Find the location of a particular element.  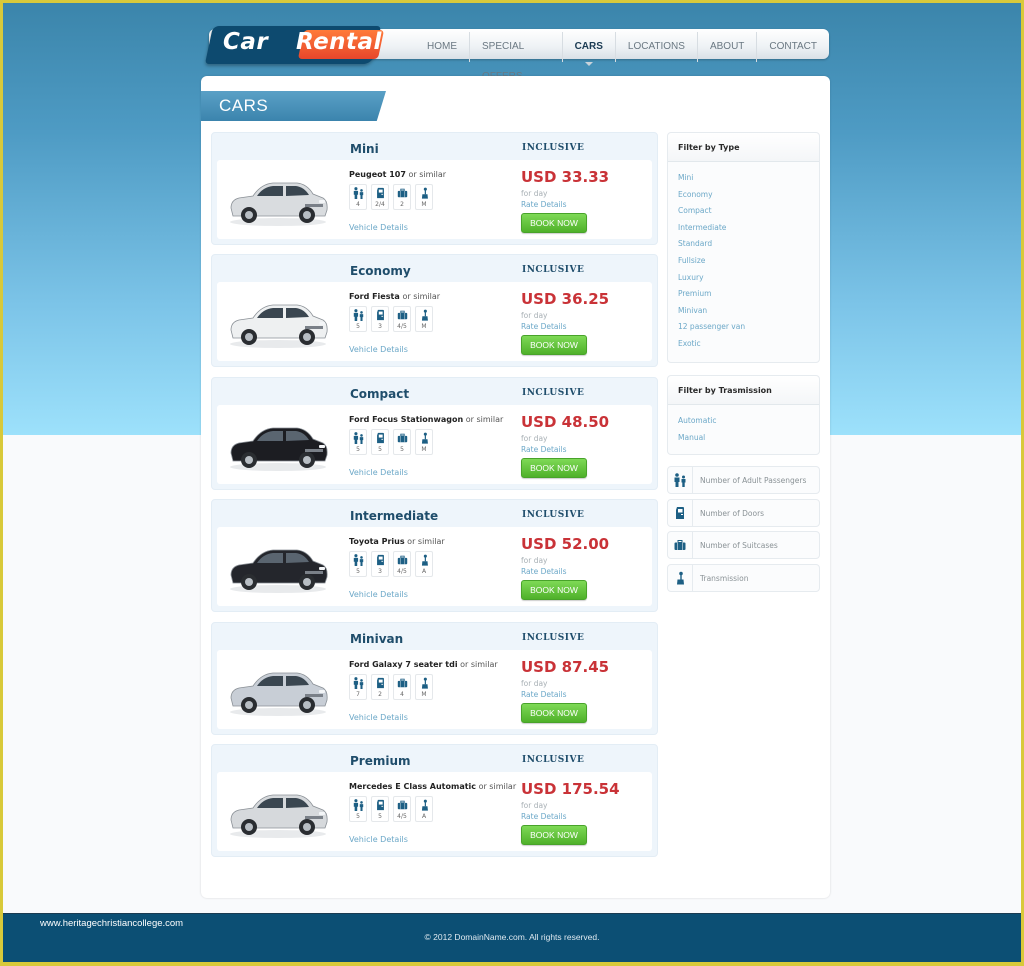

price: USD 48.50 is located at coordinates (565, 421).